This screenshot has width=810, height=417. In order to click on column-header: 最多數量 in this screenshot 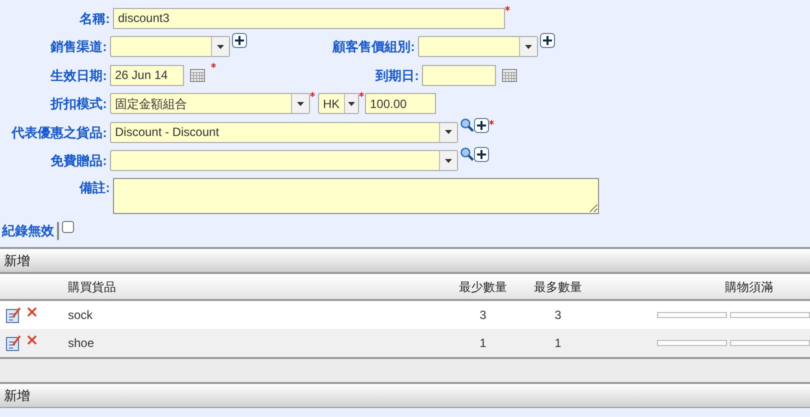, I will do `click(558, 287)`.